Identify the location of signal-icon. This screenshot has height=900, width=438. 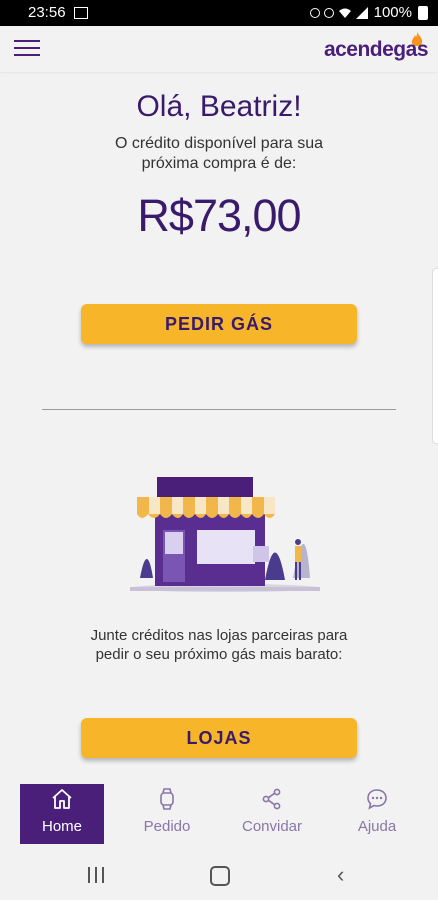
(361, 12).